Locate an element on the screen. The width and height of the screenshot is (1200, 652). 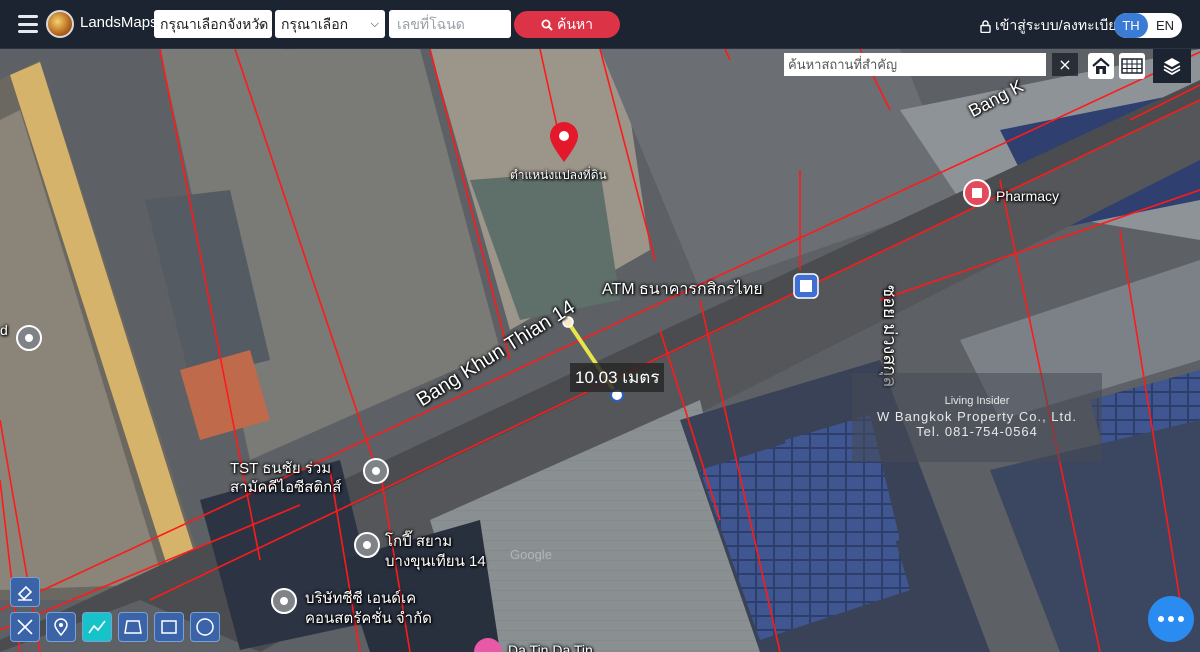
home-icon is located at coordinates (1101, 65).